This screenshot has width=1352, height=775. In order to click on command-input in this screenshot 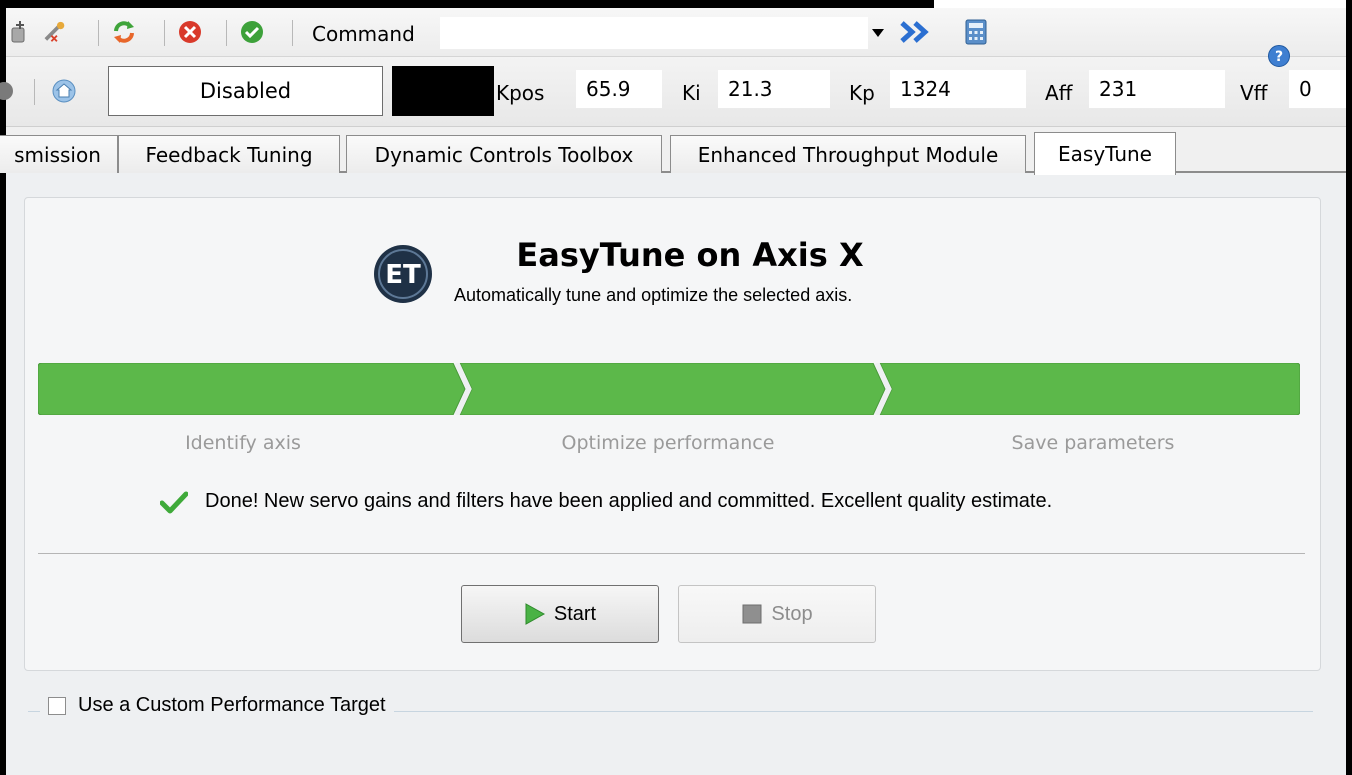, I will do `click(654, 33)`.